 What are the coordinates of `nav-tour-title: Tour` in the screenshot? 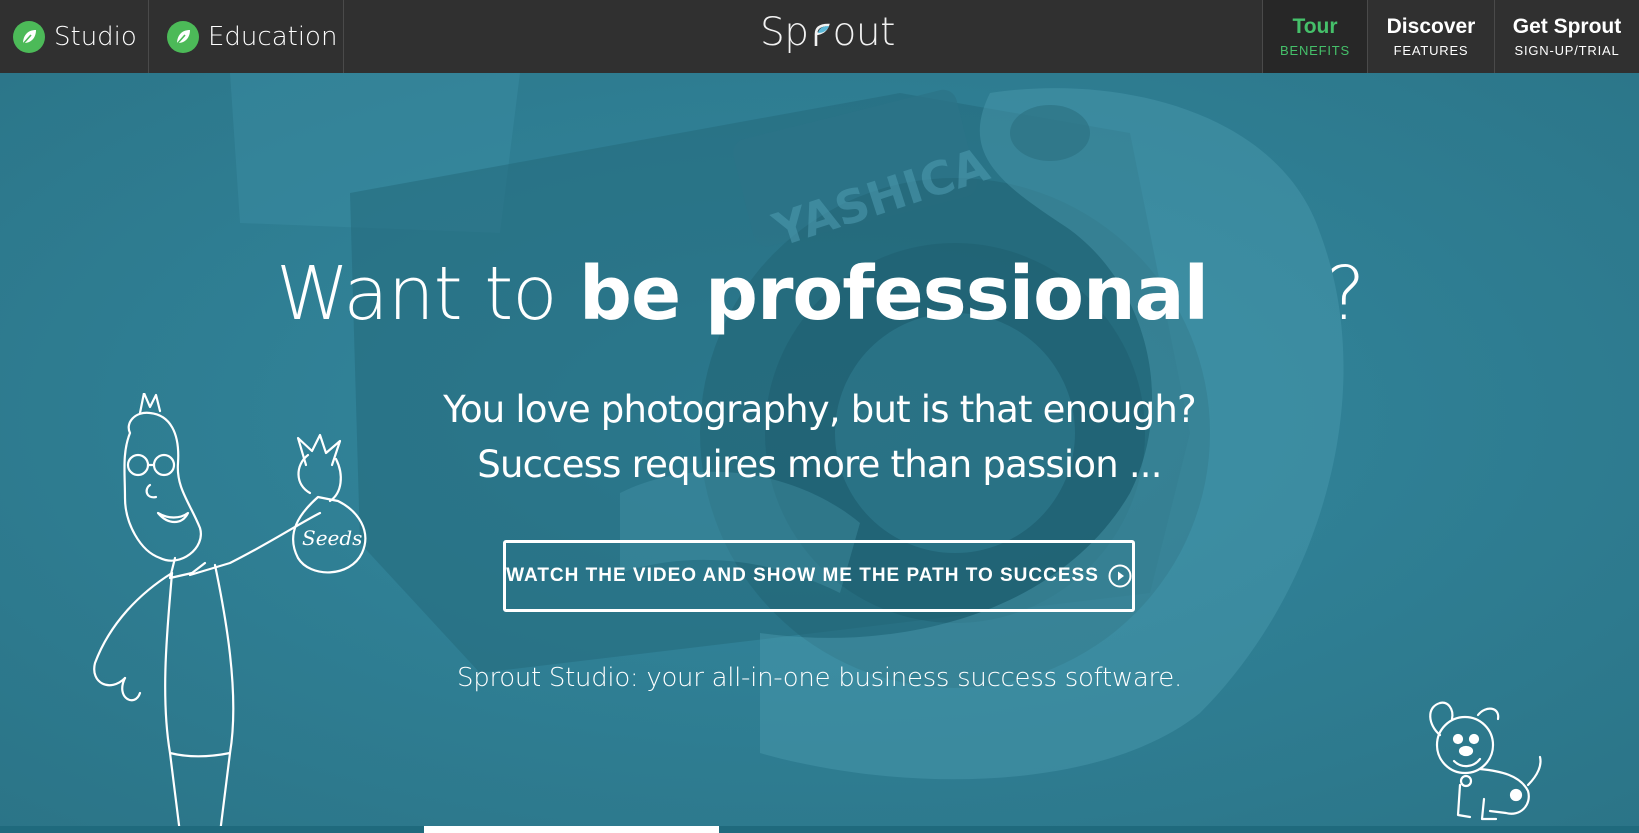 It's located at (1315, 26).